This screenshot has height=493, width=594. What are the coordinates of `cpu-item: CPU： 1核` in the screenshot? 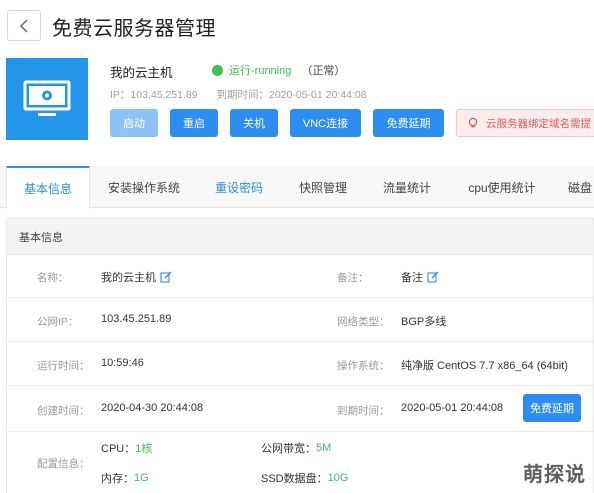 It's located at (126, 448).